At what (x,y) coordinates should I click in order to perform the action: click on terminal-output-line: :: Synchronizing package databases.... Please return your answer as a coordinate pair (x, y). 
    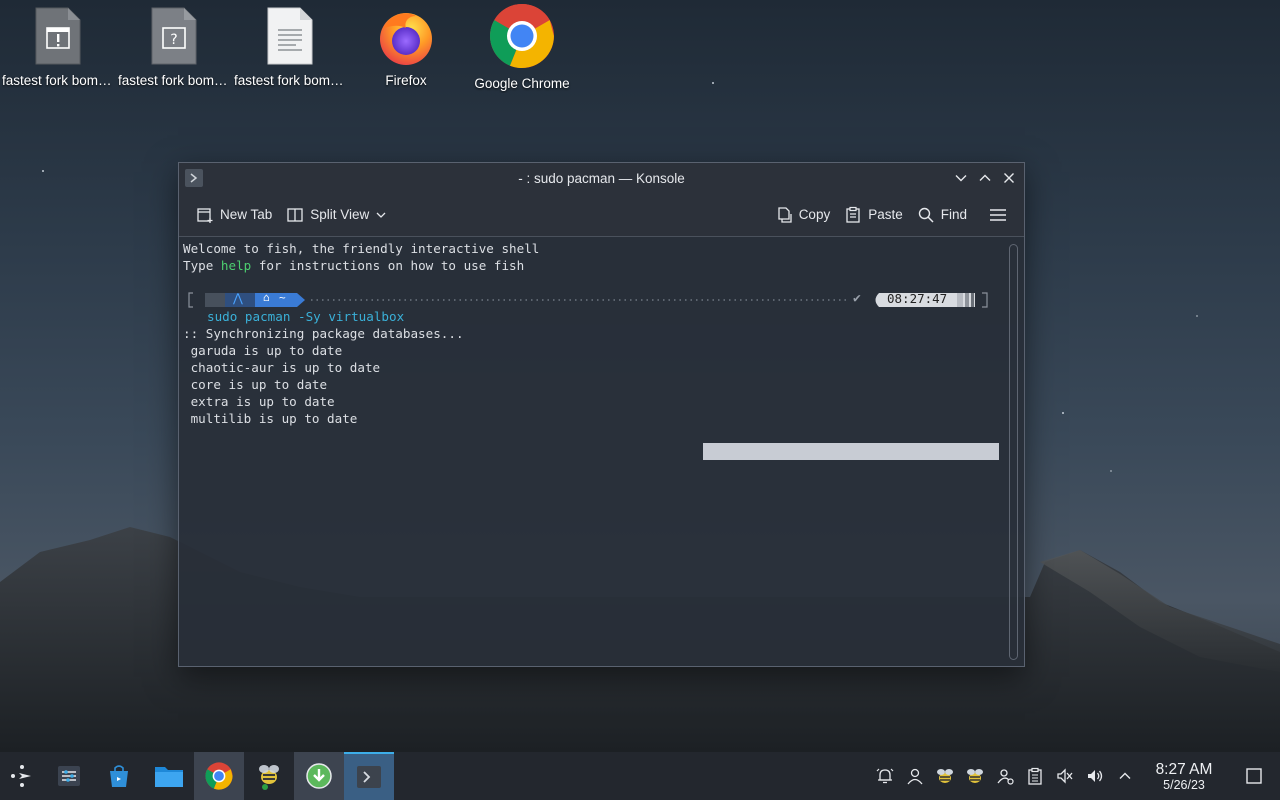
    Looking at the image, I should click on (323, 333).